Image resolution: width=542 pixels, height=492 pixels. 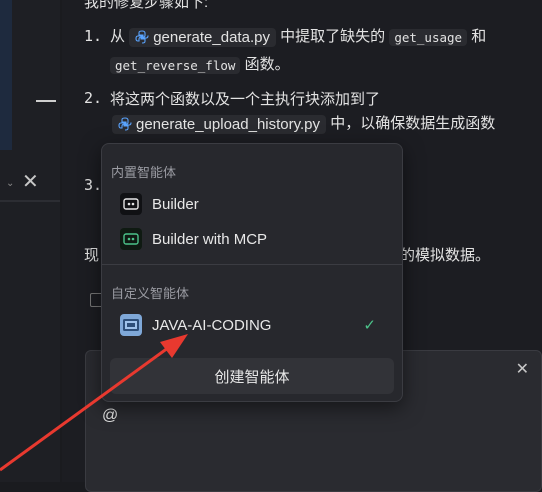 I want to click on left-divider, so click(x=30, y=201).